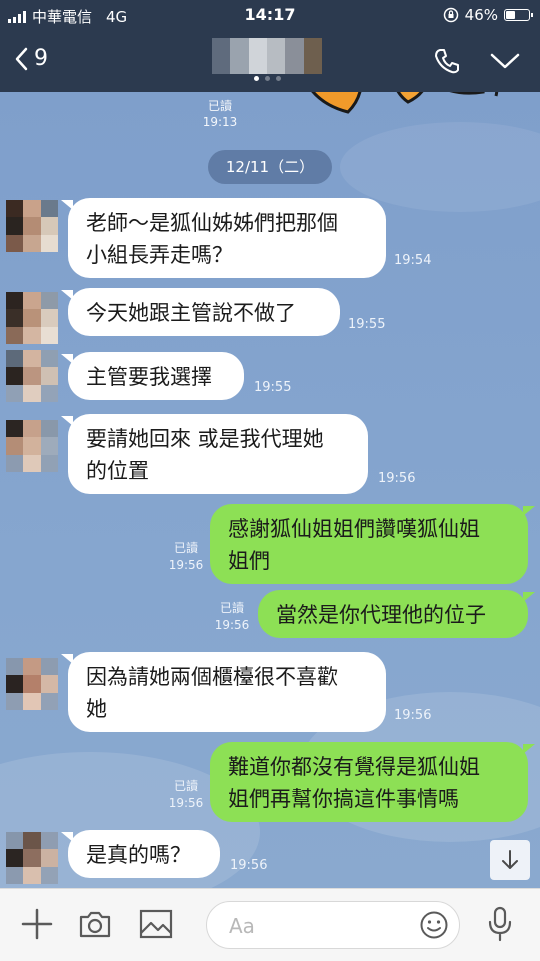  What do you see at coordinates (413, 260) in the screenshot?
I see `message-time: 19:54` at bounding box center [413, 260].